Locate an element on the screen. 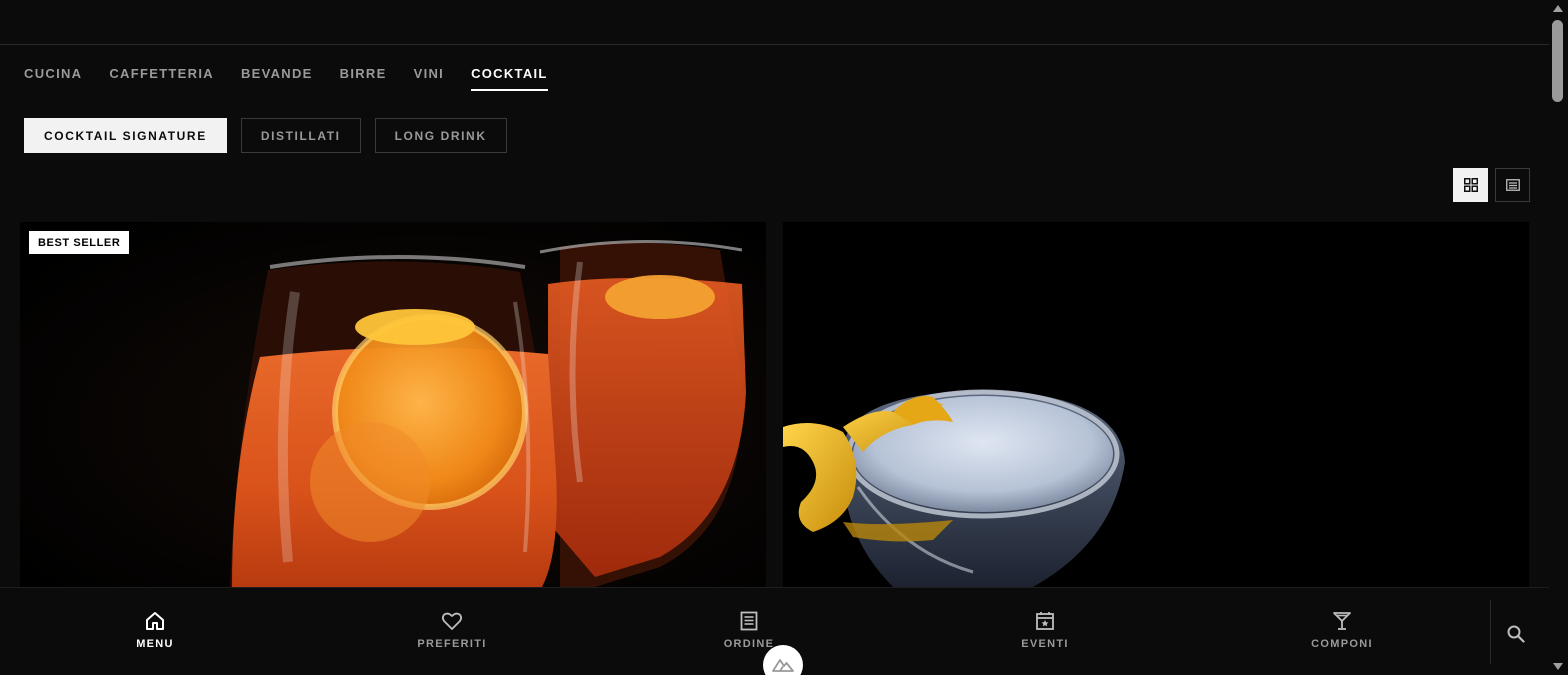  nav-item-eventi: EVENTI is located at coordinates (1045, 630).